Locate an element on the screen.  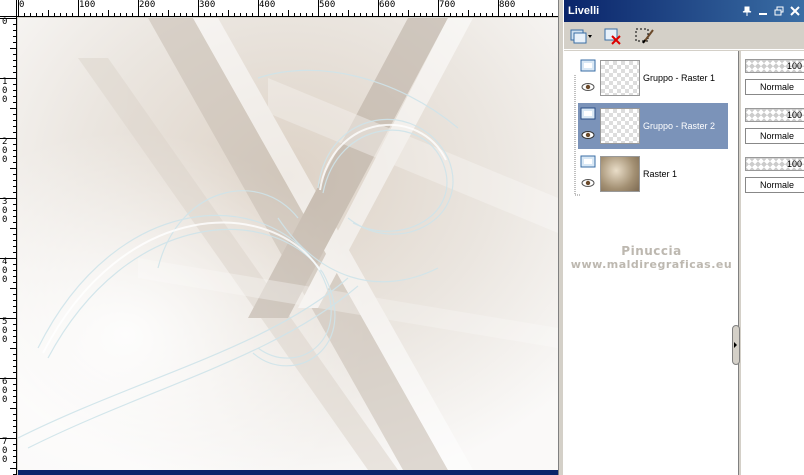
ruler-label: 300 is located at coordinates (207, 5).